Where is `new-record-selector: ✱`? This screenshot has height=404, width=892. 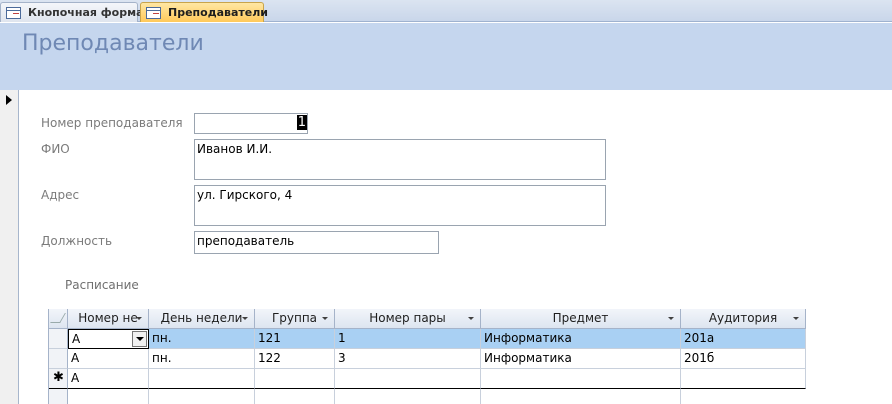 new-record-selector: ✱ is located at coordinates (58, 379).